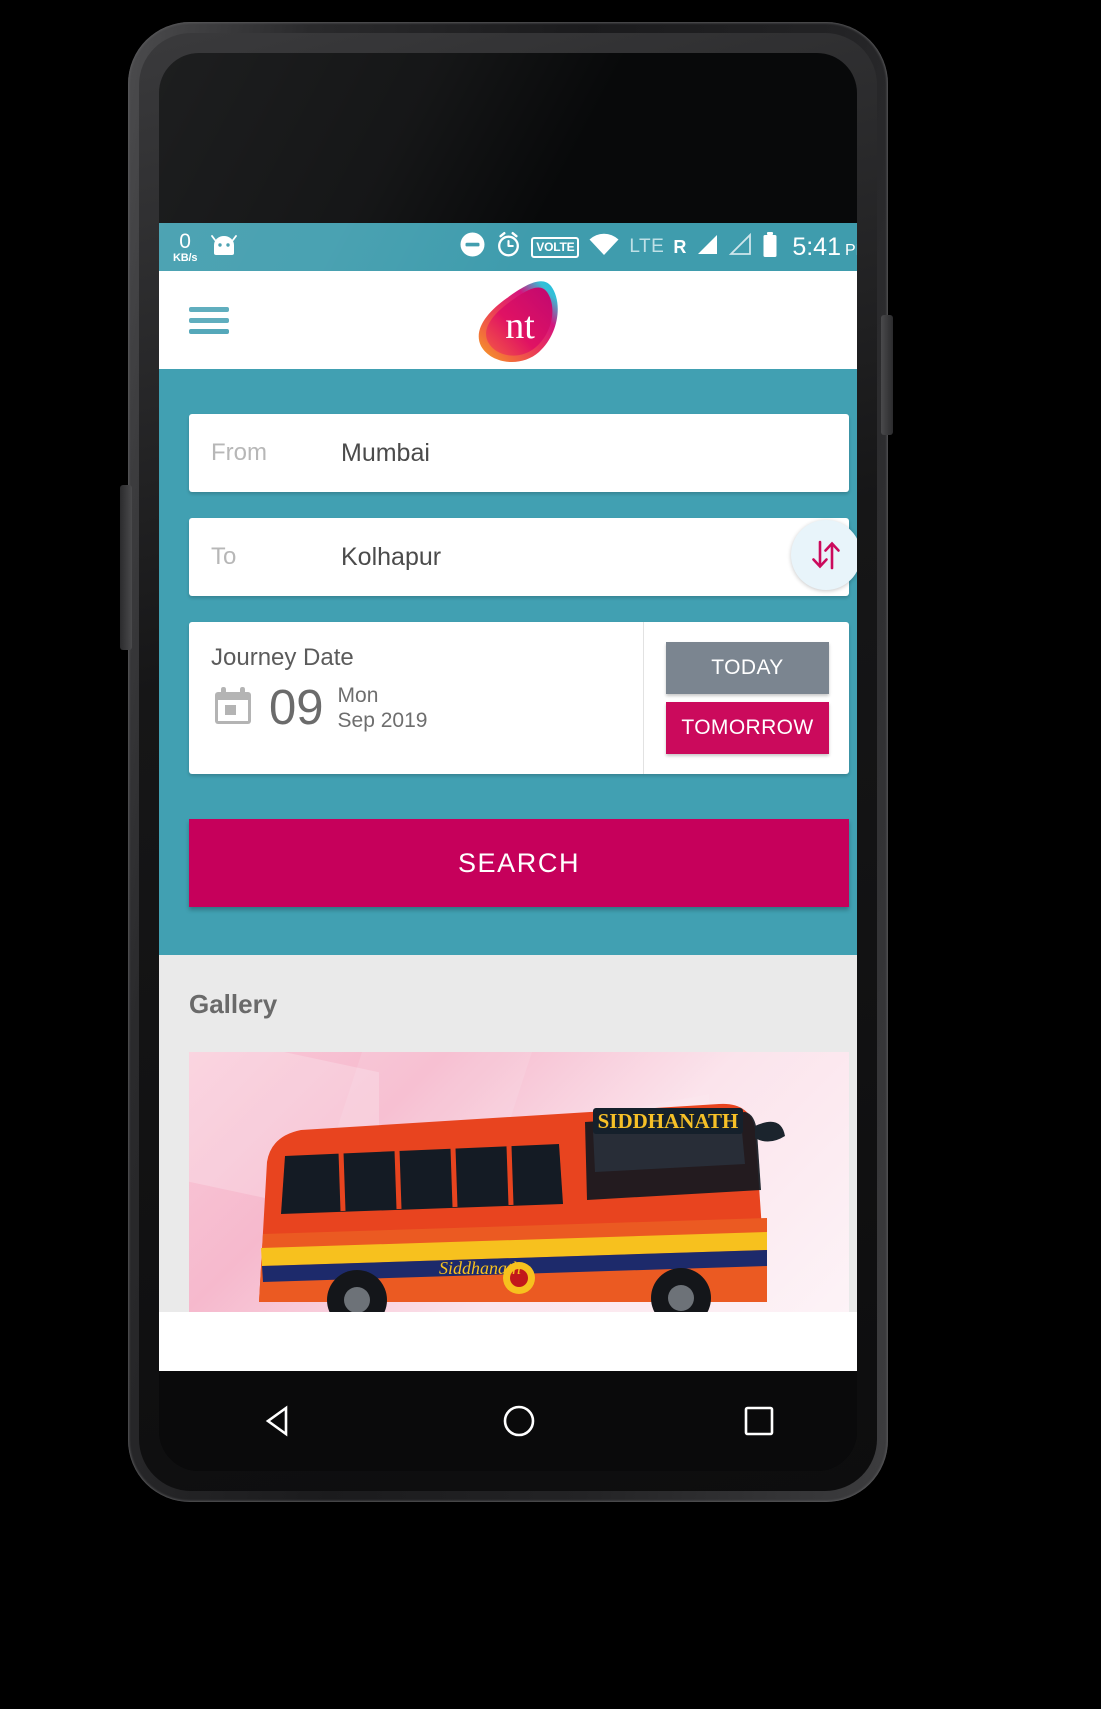 This screenshot has width=1101, height=1709. I want to click on nt-brand-logo: nt, so click(519, 320).